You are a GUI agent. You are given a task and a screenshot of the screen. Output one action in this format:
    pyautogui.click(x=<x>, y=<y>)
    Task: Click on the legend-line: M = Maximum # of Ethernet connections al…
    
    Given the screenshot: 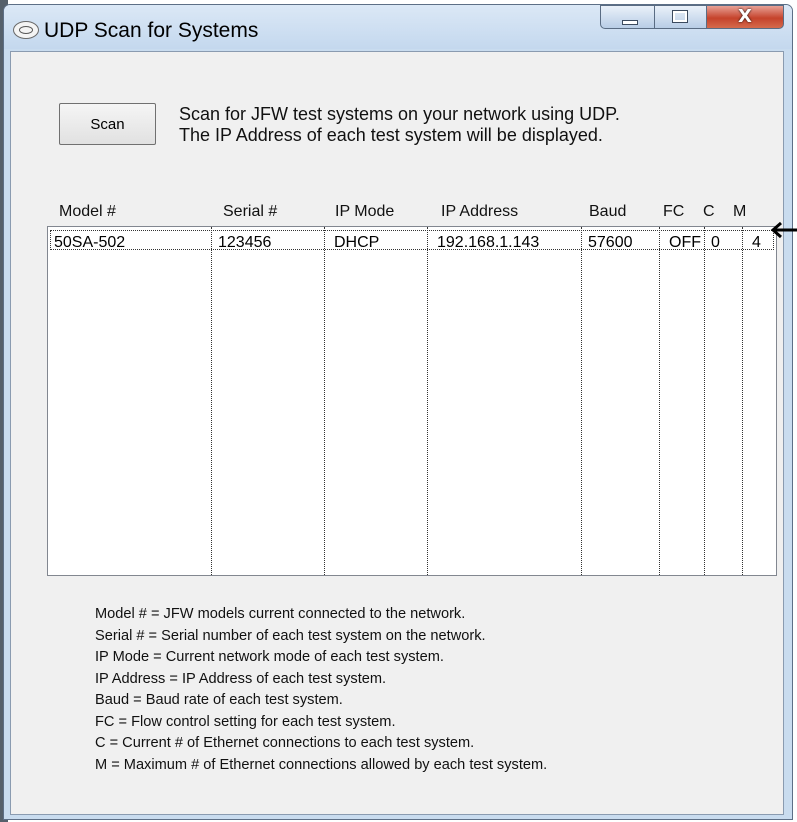 What is the action you would take?
    pyautogui.click(x=321, y=764)
    